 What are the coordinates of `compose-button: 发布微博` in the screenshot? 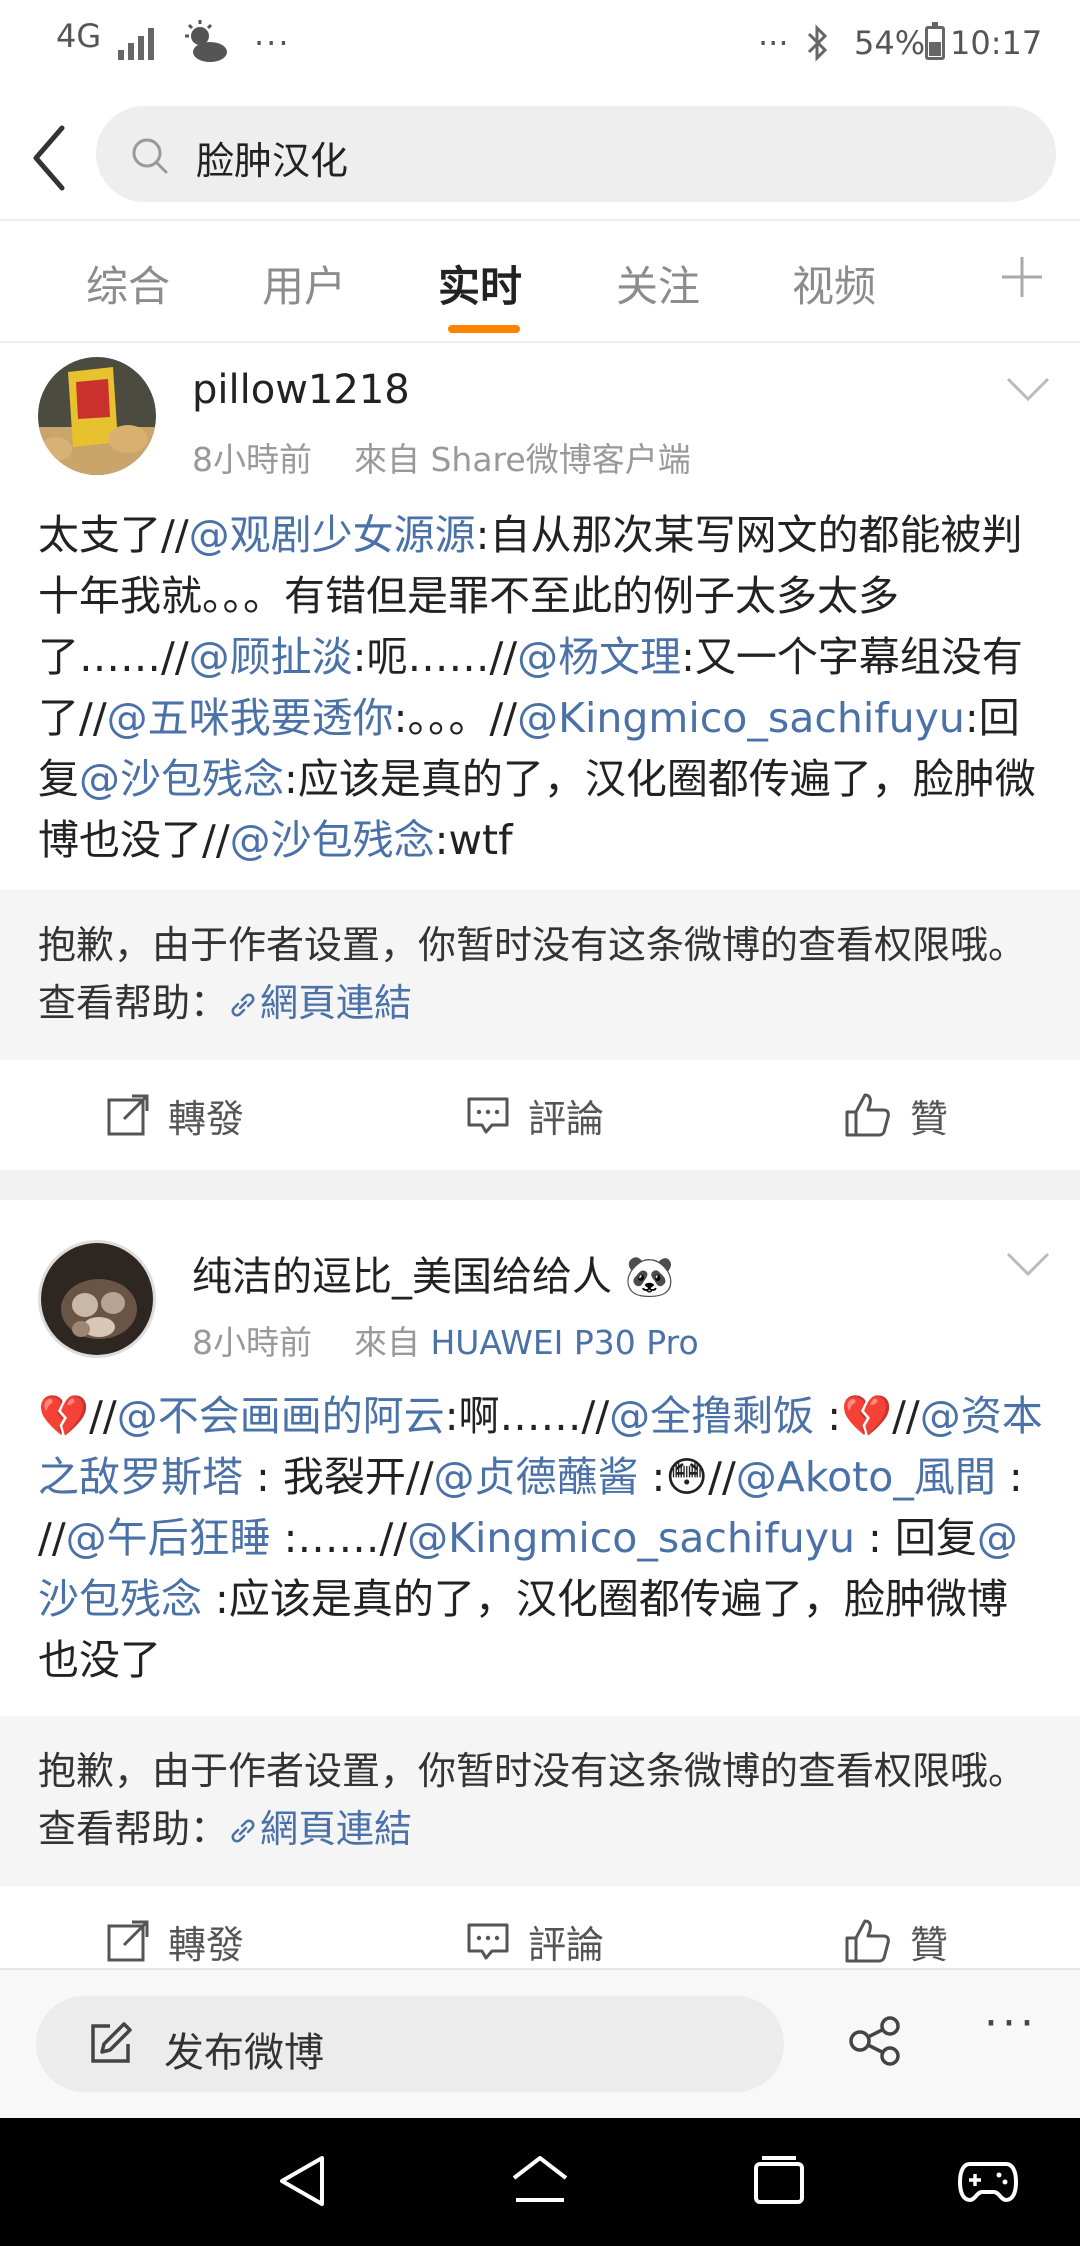 It's located at (410, 2044).